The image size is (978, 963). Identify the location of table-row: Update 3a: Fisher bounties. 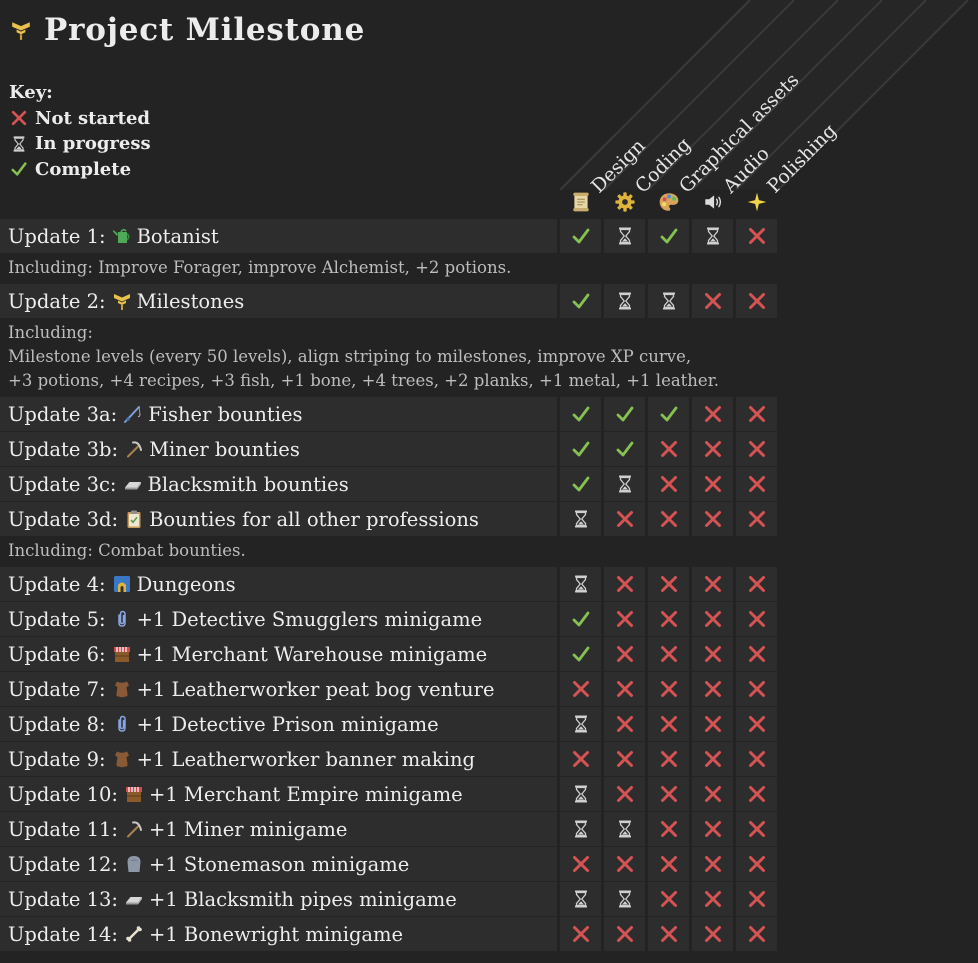
(389, 414).